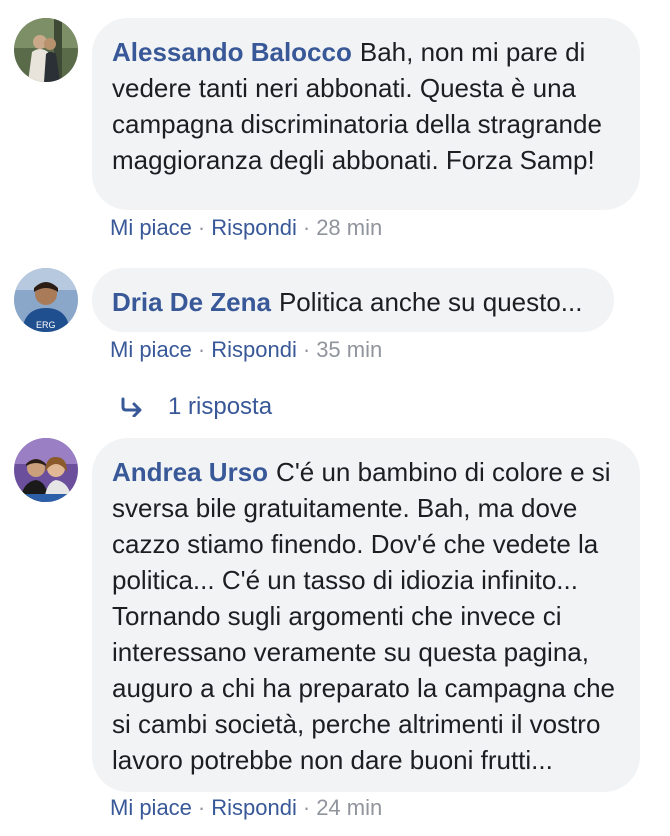 The height and width of the screenshot is (836, 670). I want to click on avatar: ERG, so click(46, 300).